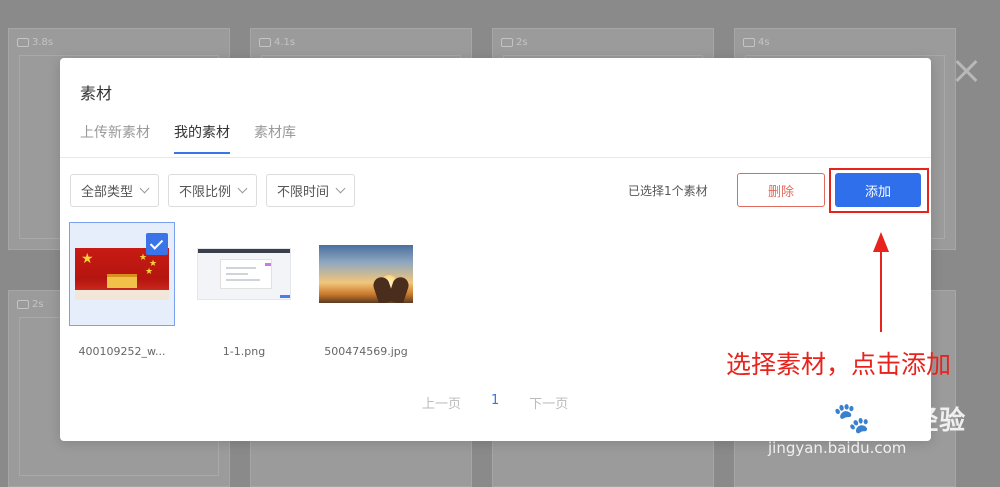  What do you see at coordinates (881, 290) in the screenshot?
I see `annotation-arrow-line` at bounding box center [881, 290].